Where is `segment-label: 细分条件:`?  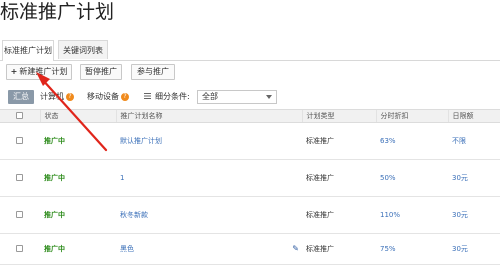 segment-label: 细分条件: is located at coordinates (167, 97).